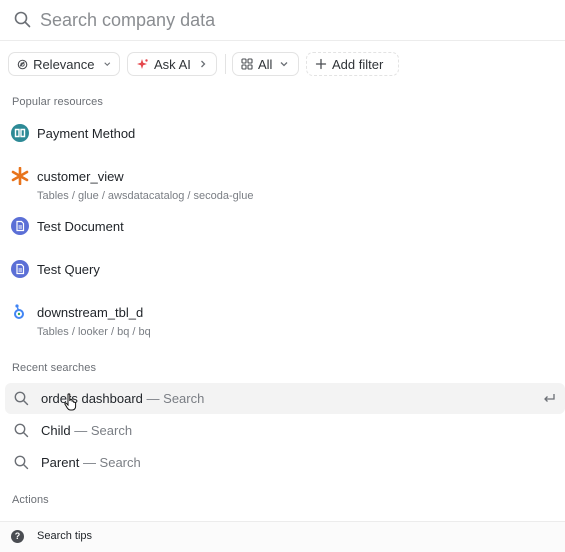 Image resolution: width=565 pixels, height=552 pixels. Describe the element at coordinates (290, 20) in the screenshot. I see `search-input` at that location.